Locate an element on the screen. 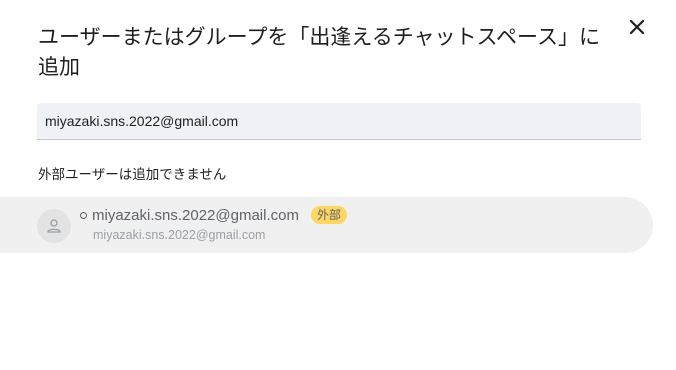 This screenshot has width=676, height=370. external-badge: 外部 is located at coordinates (328, 215).